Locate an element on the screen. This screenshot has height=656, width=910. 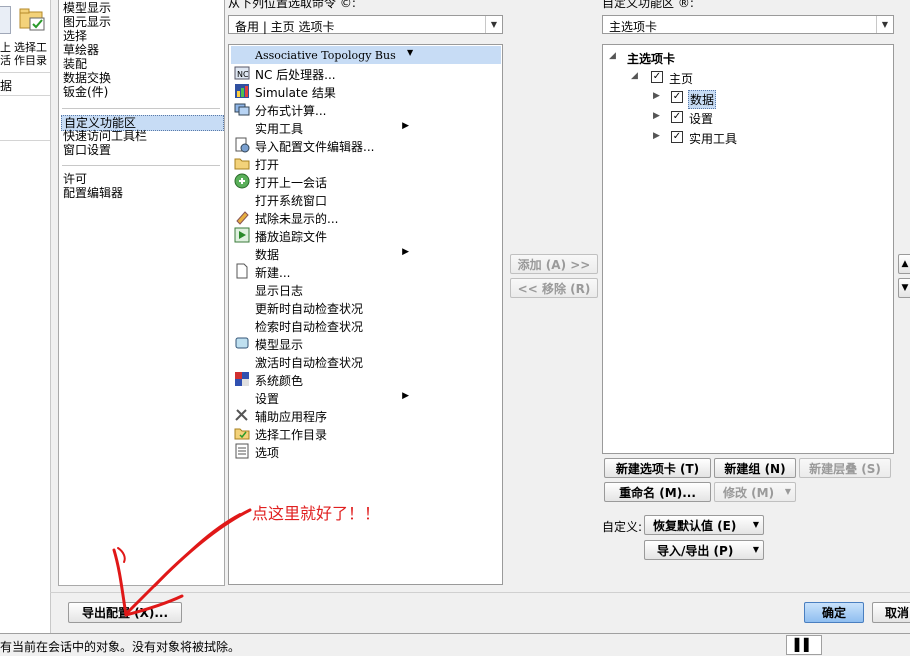
left-toolbar-strip: 上 选择工 活 作目录 据 is located at coordinates (25, 317).